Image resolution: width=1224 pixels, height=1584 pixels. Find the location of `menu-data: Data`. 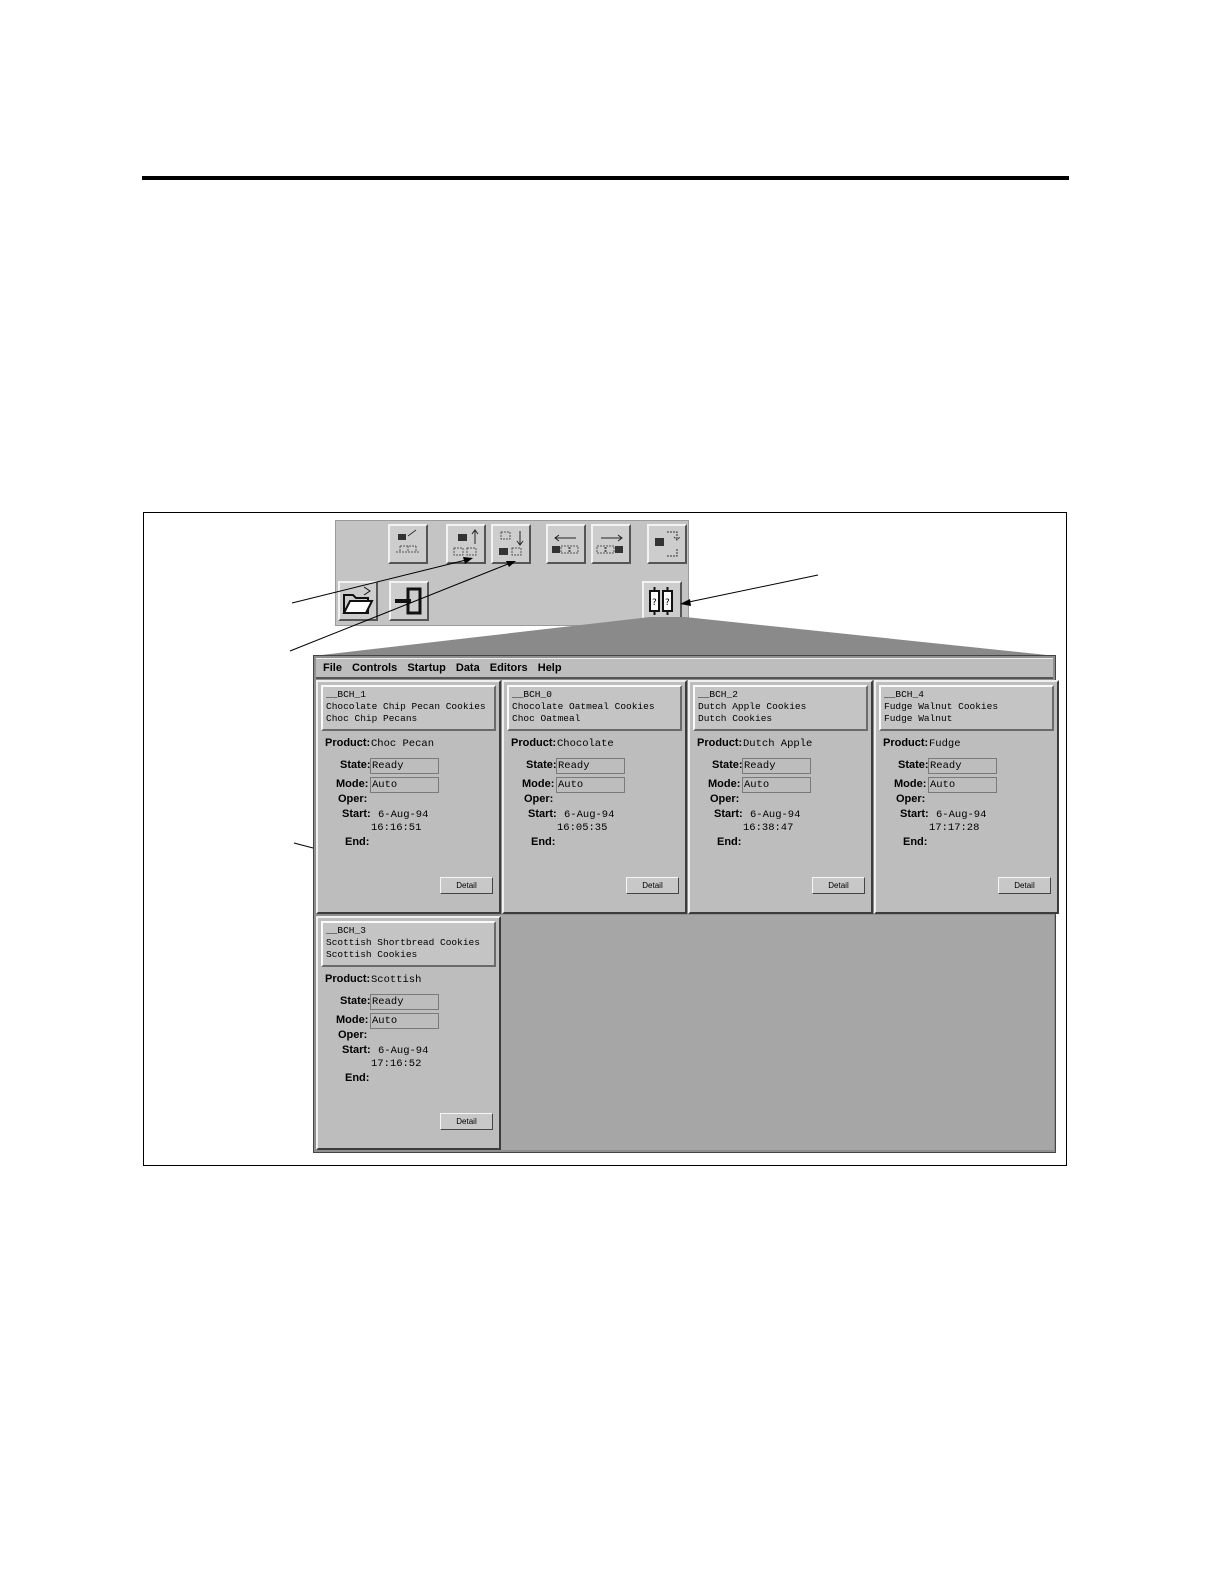

menu-data: Data is located at coordinates (468, 668).